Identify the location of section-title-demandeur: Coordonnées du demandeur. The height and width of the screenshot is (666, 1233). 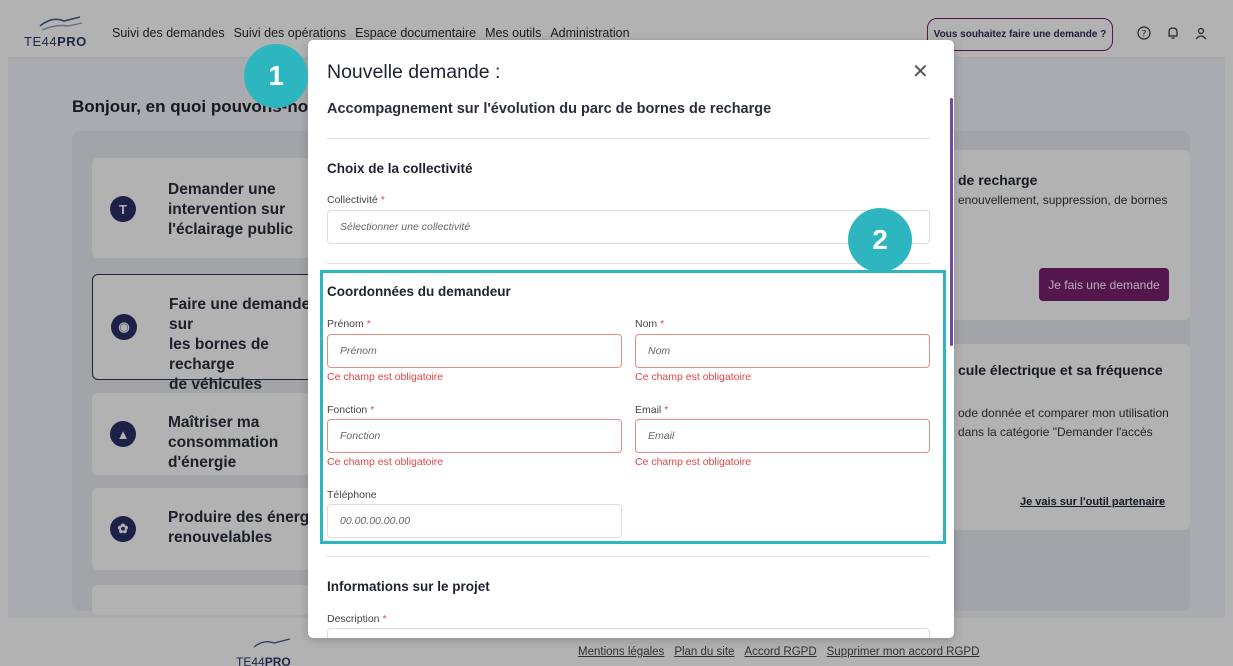
(419, 291).